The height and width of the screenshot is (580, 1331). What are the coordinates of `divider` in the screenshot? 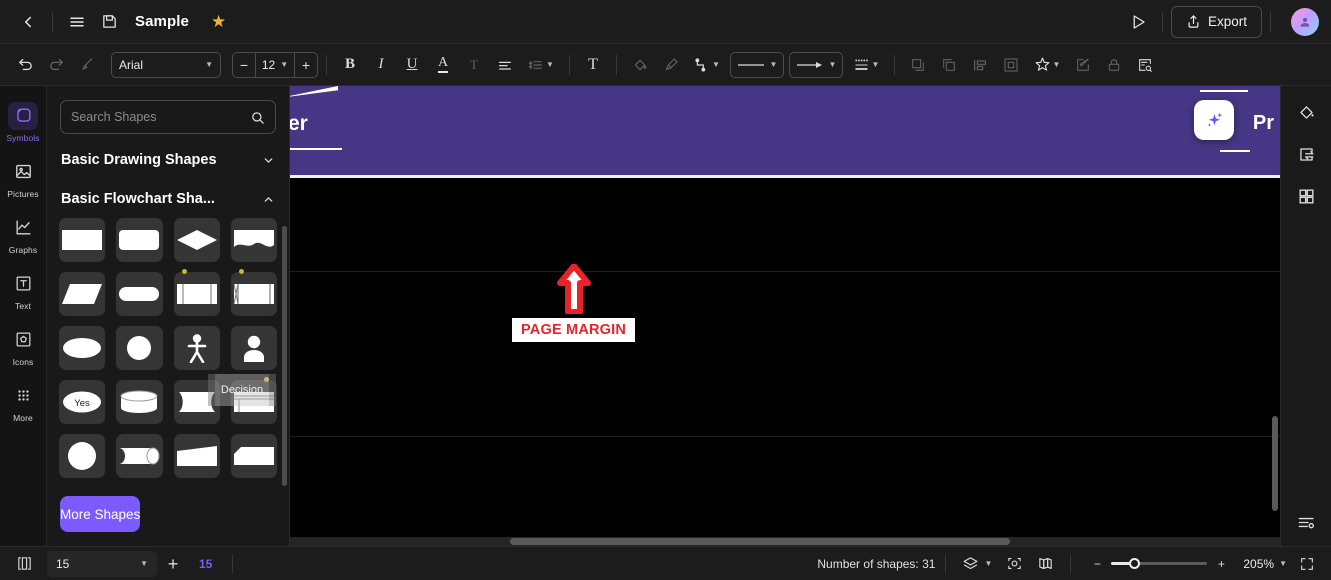 It's located at (1270, 21).